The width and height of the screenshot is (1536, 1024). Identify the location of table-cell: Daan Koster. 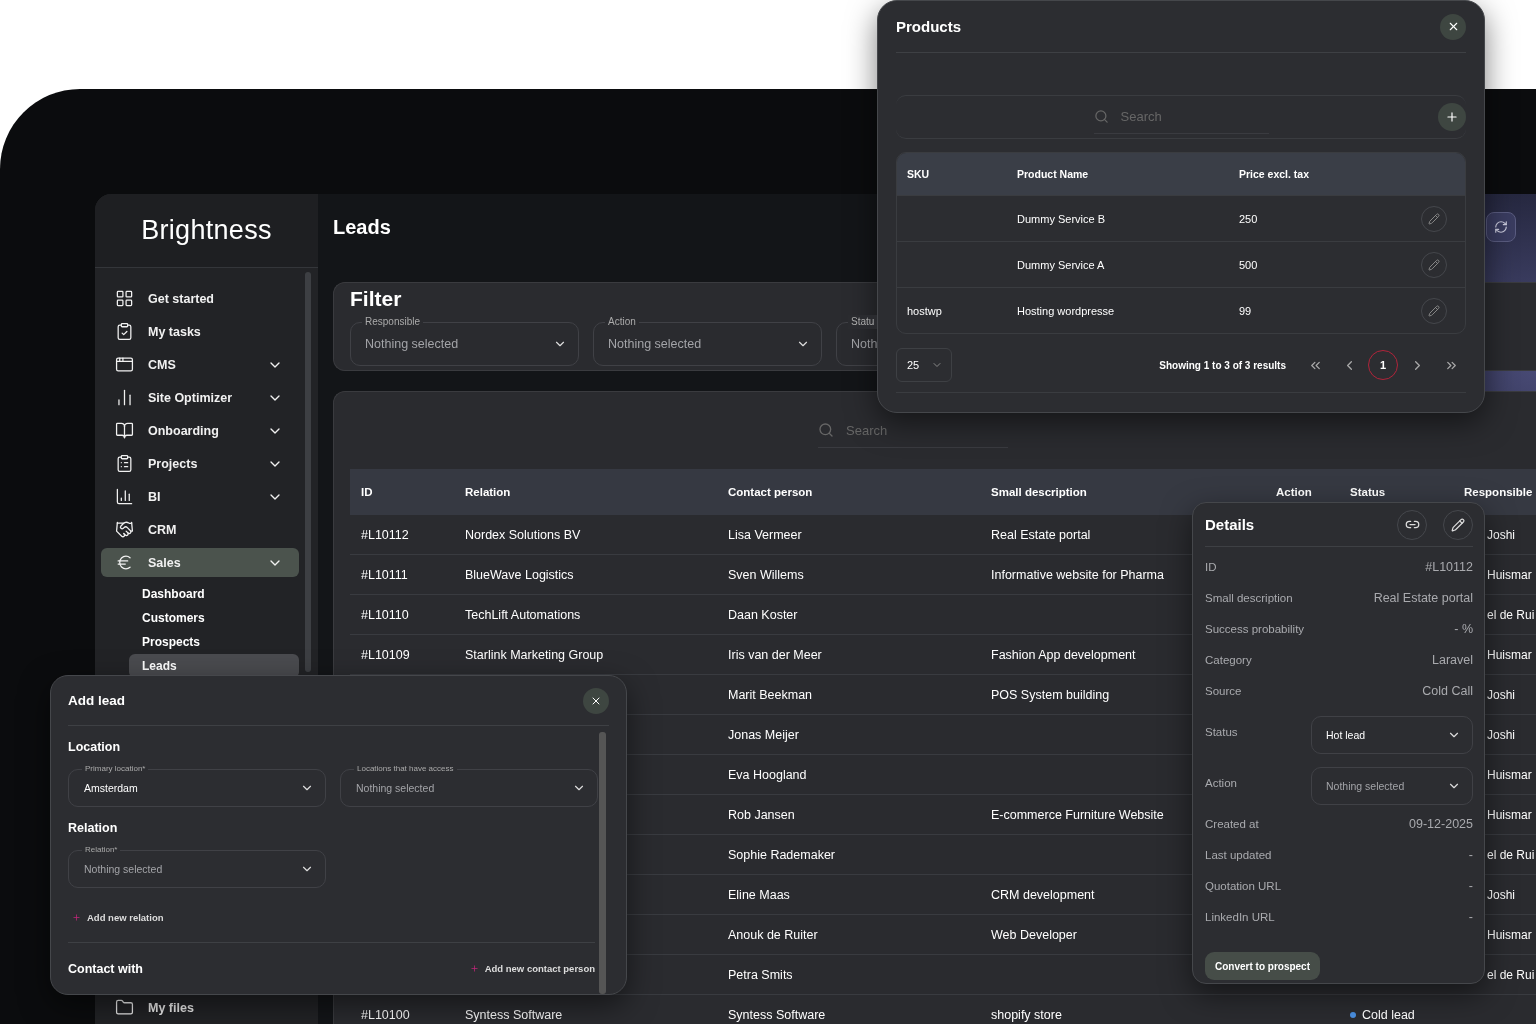
(763, 614).